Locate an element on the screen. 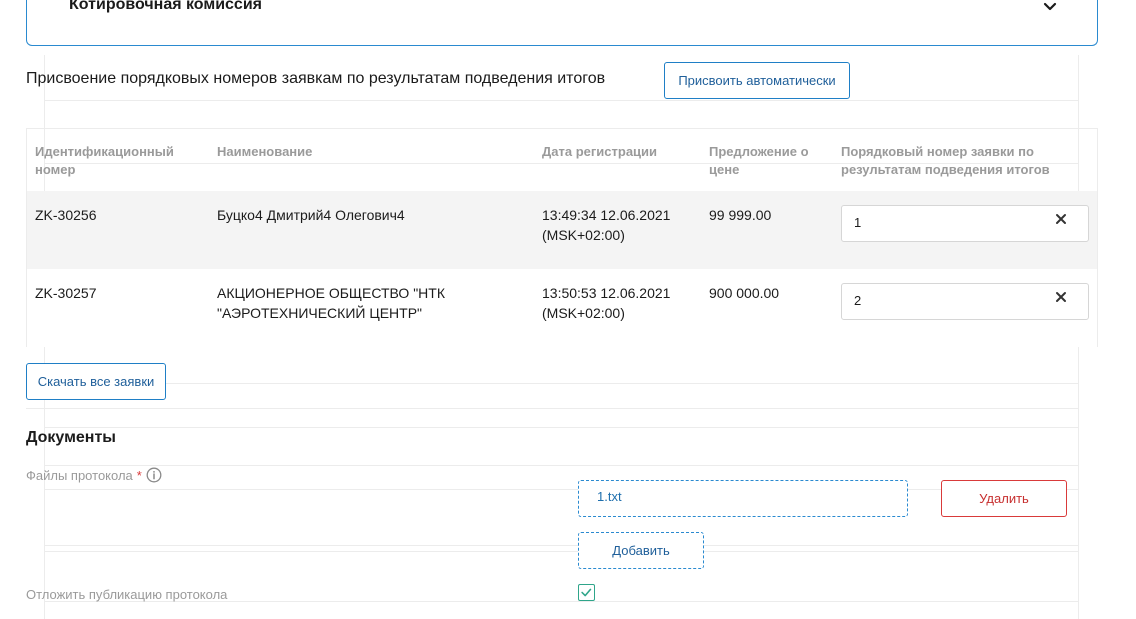 This screenshot has height=619, width=1136. delete-file-button: Удалить is located at coordinates (1004, 498).